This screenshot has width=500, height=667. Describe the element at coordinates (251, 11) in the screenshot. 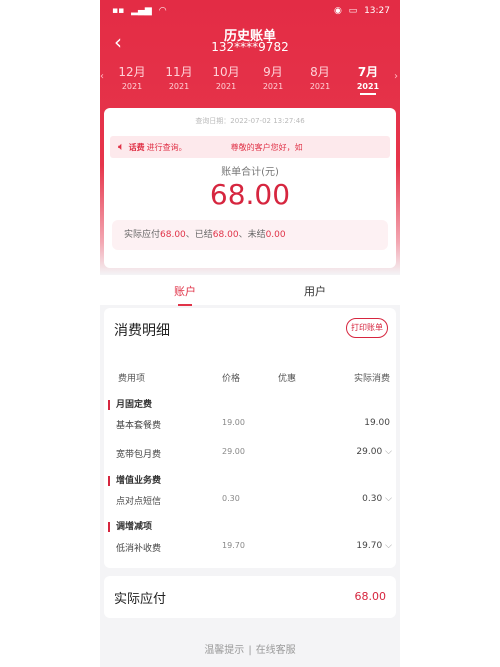

I see `status-bar: ▪▪ ▂▄▆ ◠ ◉ ▭ 13:27` at that location.